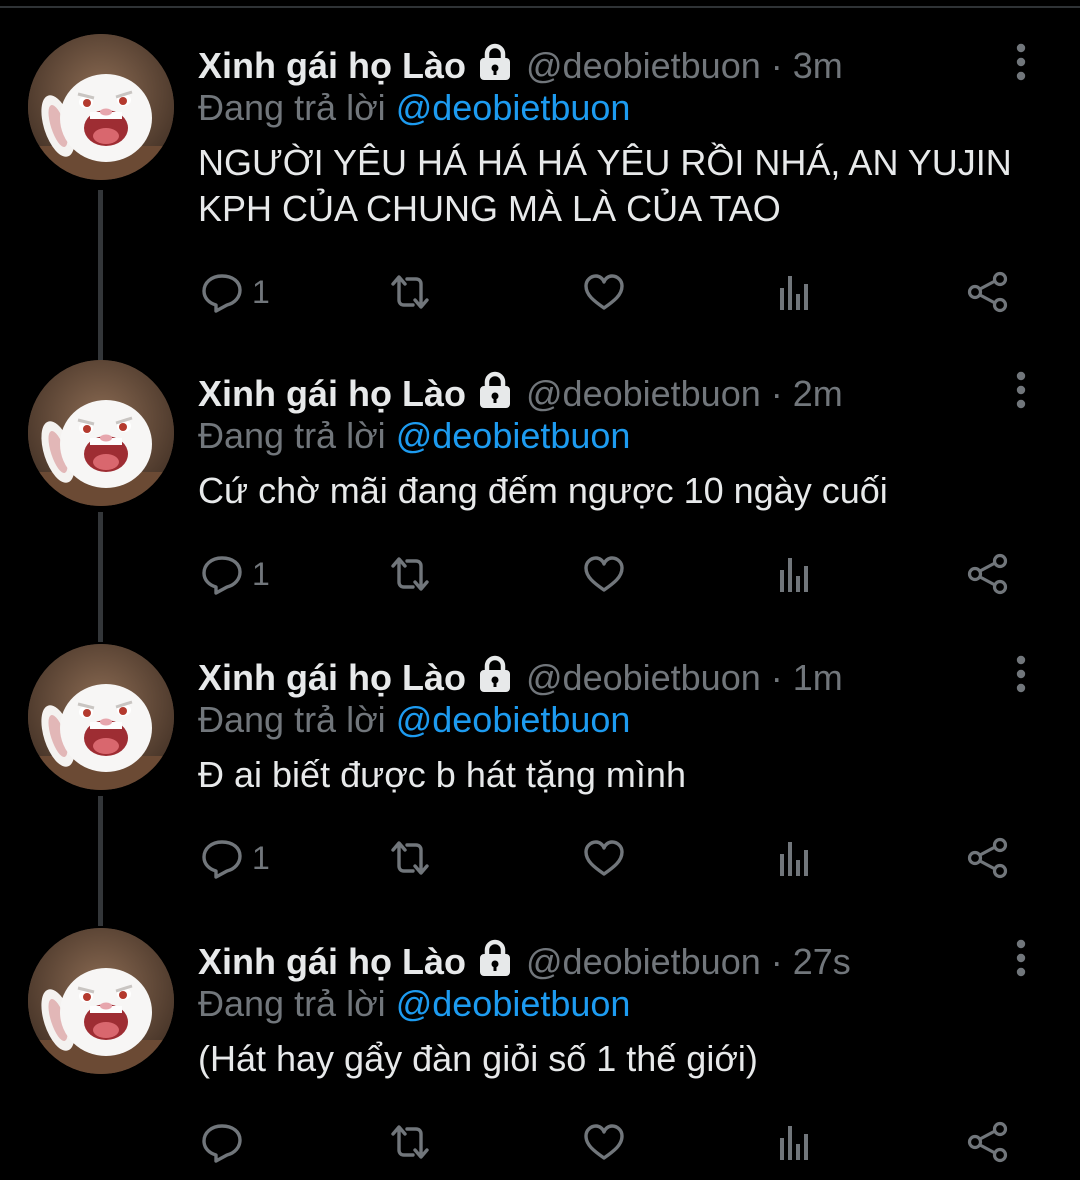 The height and width of the screenshot is (1180, 1080). I want to click on timestamp: 1m, so click(818, 678).